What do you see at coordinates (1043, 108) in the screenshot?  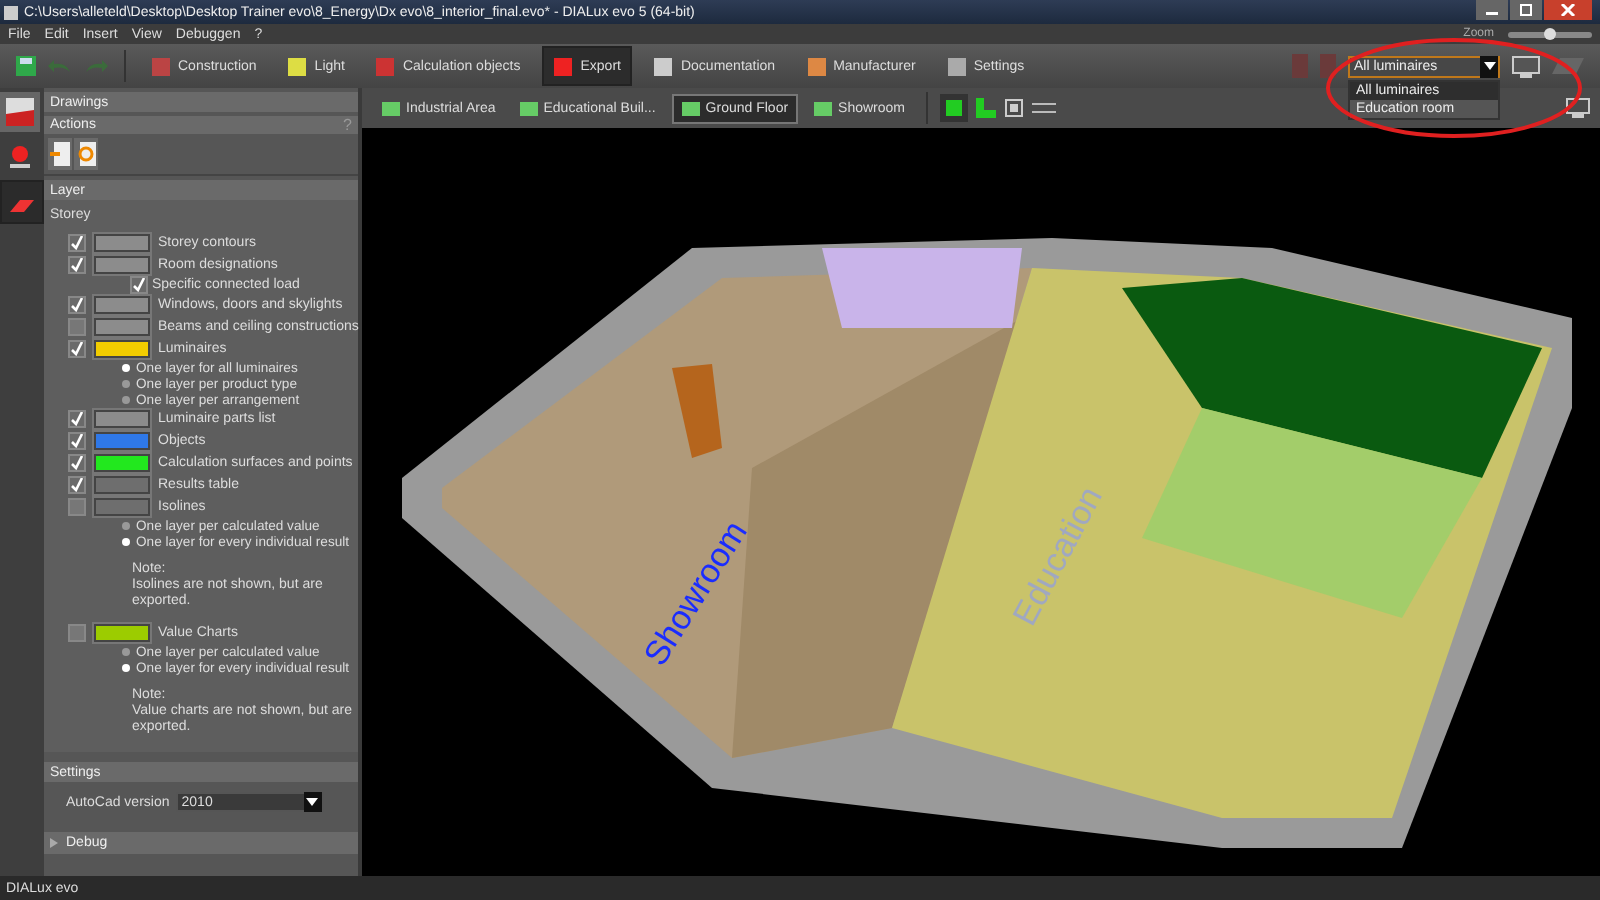 I see `measure-icon` at bounding box center [1043, 108].